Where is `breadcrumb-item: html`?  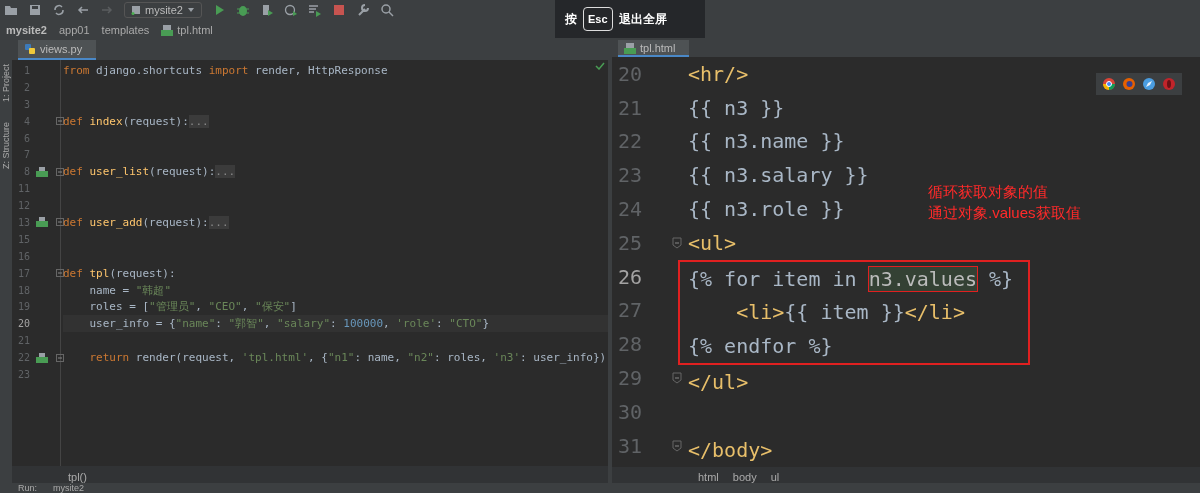
breadcrumb-item: html is located at coordinates (708, 477).